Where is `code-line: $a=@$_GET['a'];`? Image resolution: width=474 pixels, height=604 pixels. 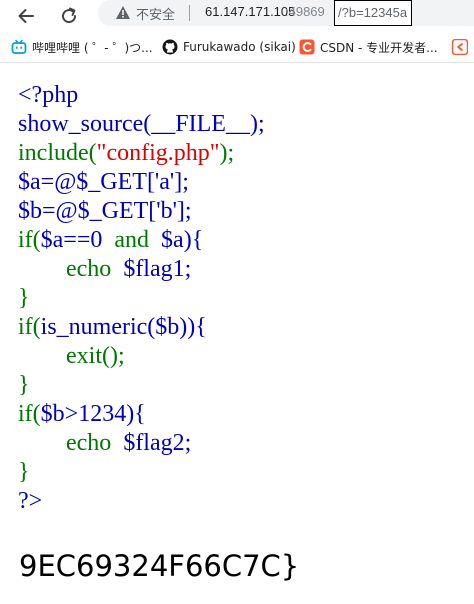
code-line: $a=@$_GET['a']; is located at coordinates (141, 182).